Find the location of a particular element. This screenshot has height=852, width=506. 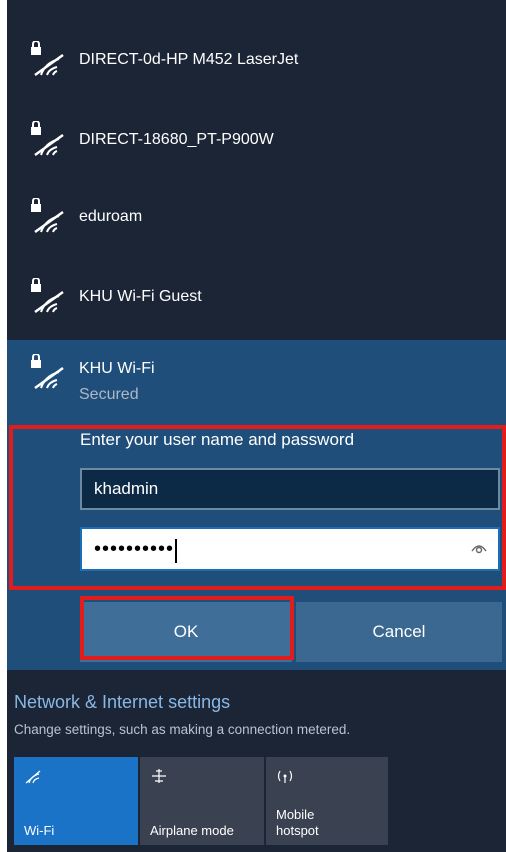

network-name: DIRECT-0d-HP M452 LaserJet is located at coordinates (189, 59).